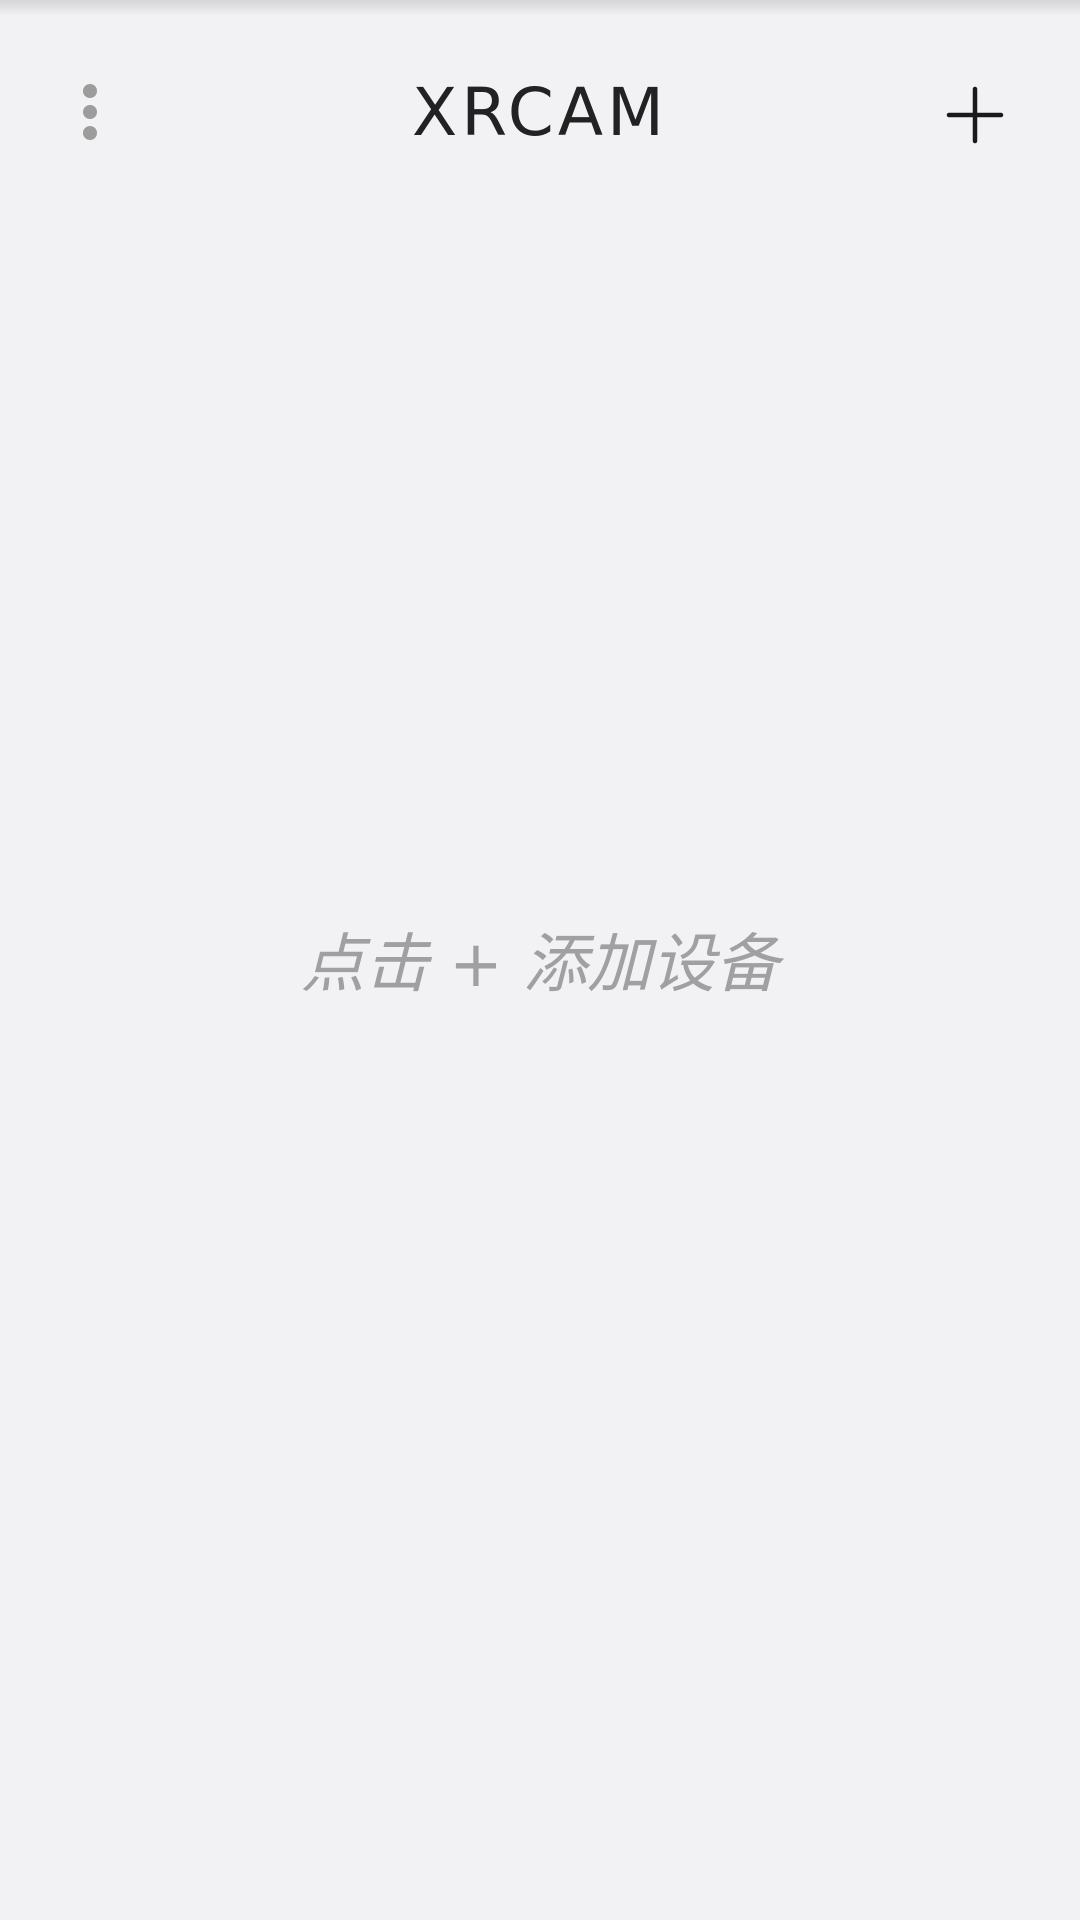 The height and width of the screenshot is (1920, 1080). I want to click on empty-state-hint: 点击 + 添加设备, so click(540, 965).